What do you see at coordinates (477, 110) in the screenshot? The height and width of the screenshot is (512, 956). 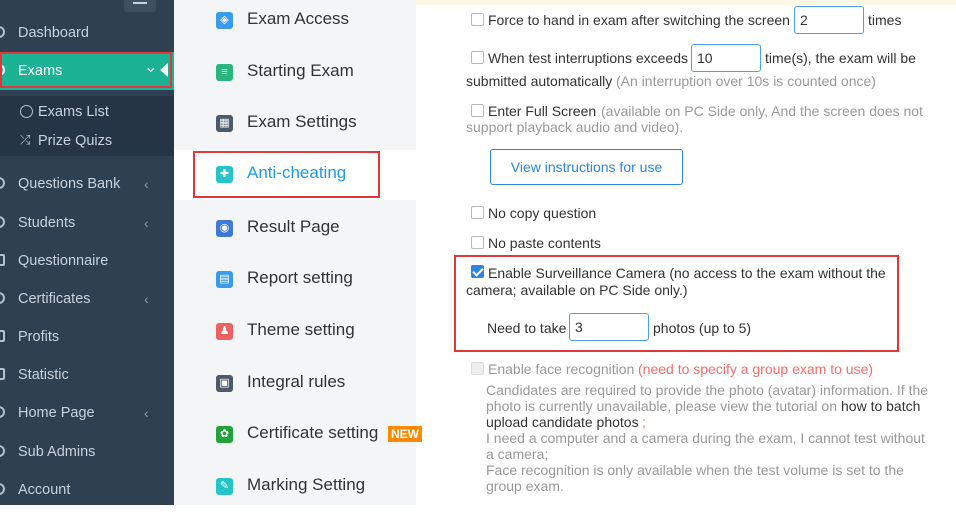 I see `full-screen-checkbox` at bounding box center [477, 110].